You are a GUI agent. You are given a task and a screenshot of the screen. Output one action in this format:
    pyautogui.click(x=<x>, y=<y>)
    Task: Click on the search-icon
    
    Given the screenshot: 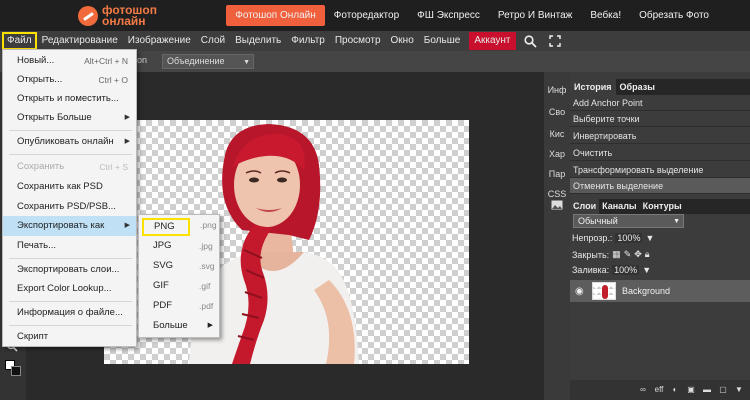 What is the action you would take?
    pyautogui.click(x=531, y=41)
    